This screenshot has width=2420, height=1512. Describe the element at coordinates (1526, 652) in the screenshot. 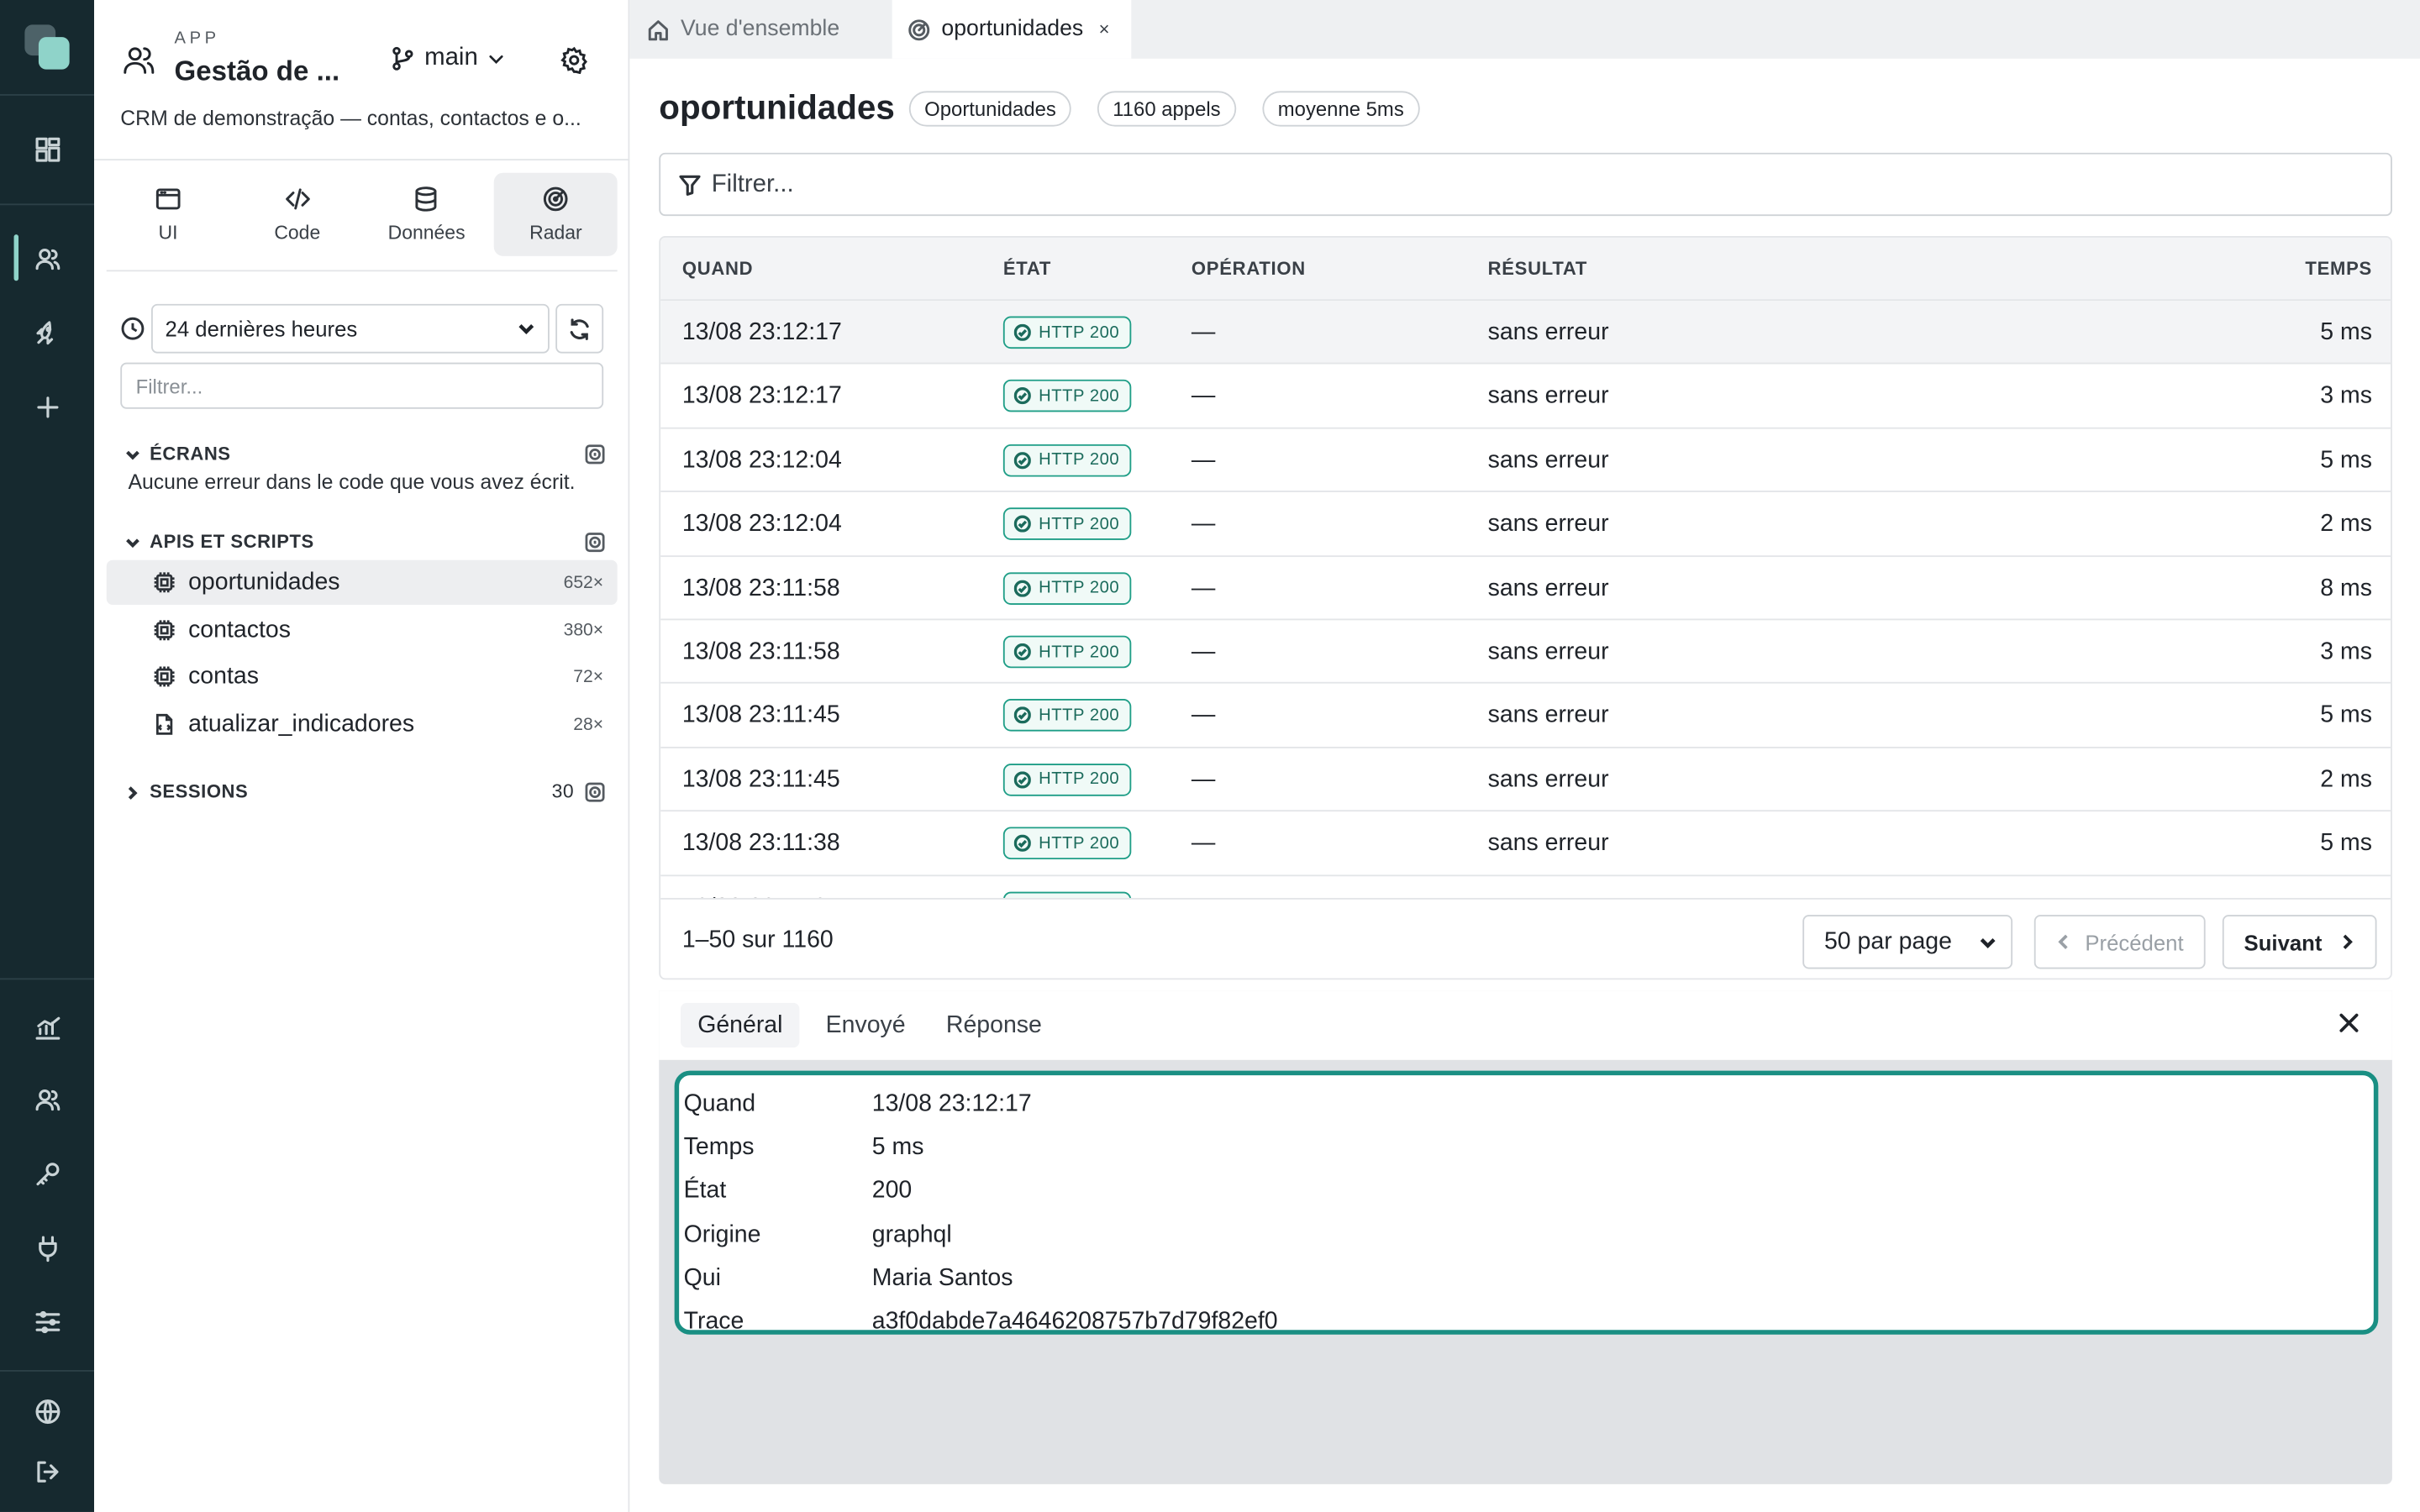

I see `table-row: 13/08 23:11:58 HTTP 200 — sans erreur 3 ms` at that location.